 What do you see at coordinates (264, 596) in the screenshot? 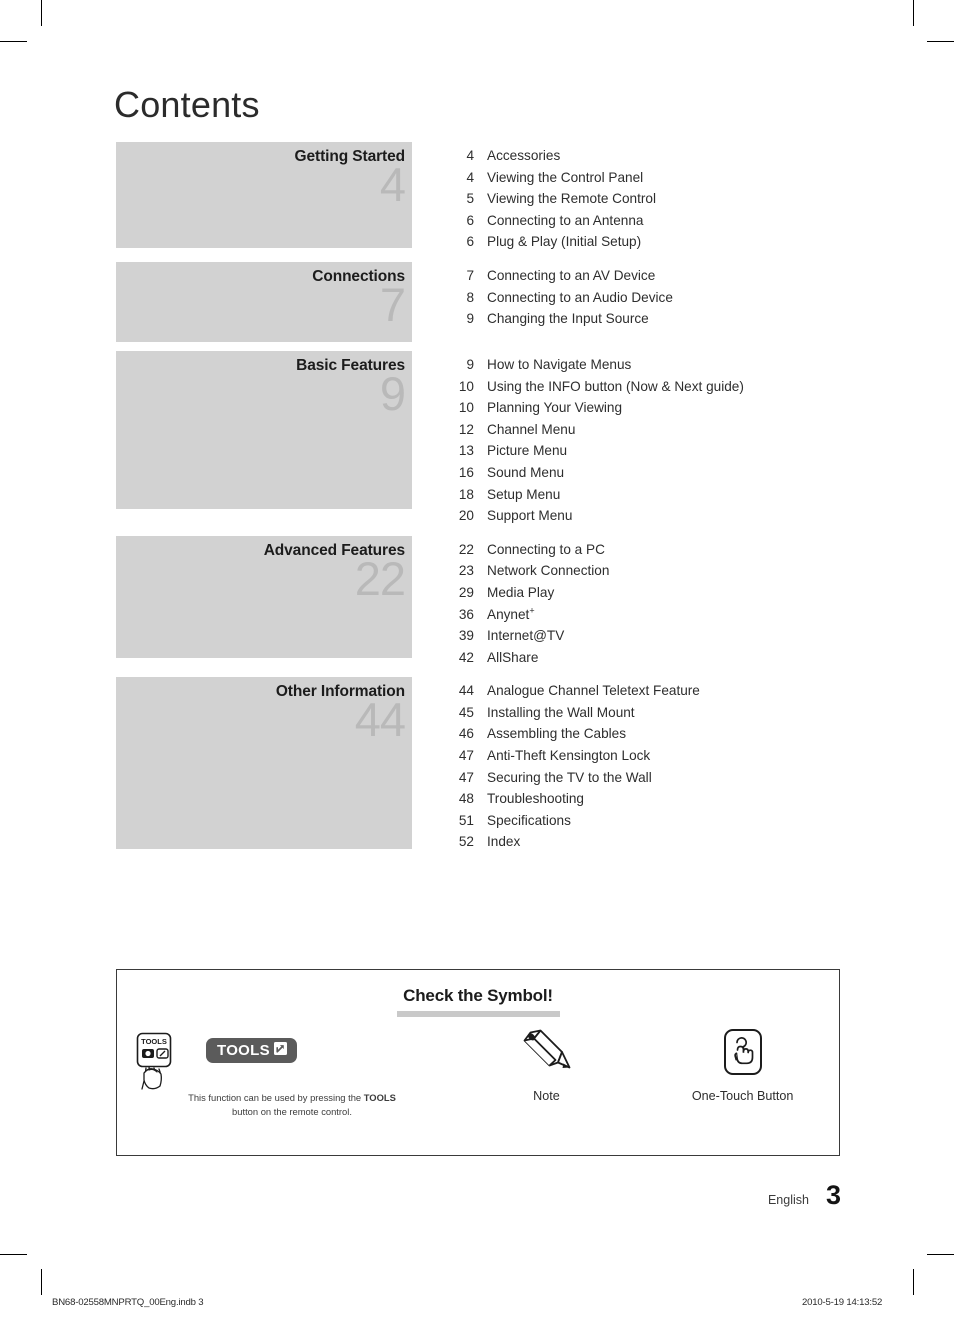
I see `toc-section-block: Advanced Features 22` at bounding box center [264, 596].